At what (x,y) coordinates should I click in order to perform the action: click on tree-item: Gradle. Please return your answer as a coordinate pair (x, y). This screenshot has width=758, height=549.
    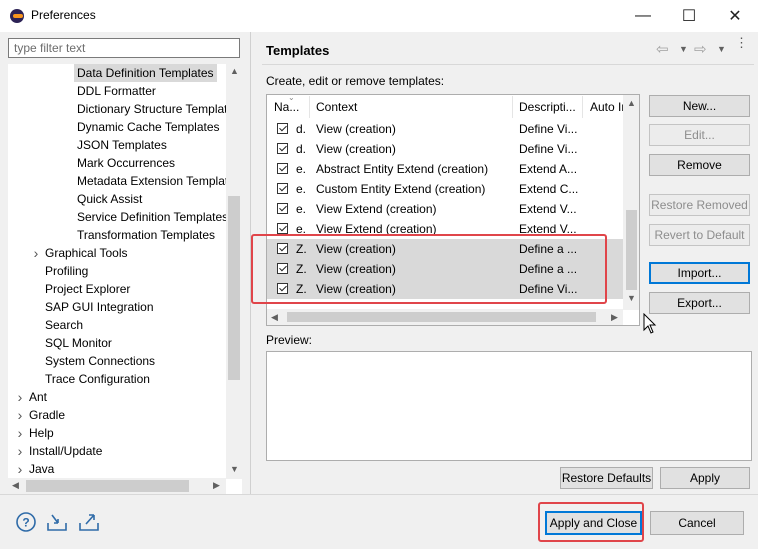
    Looking at the image, I should click on (47, 415).